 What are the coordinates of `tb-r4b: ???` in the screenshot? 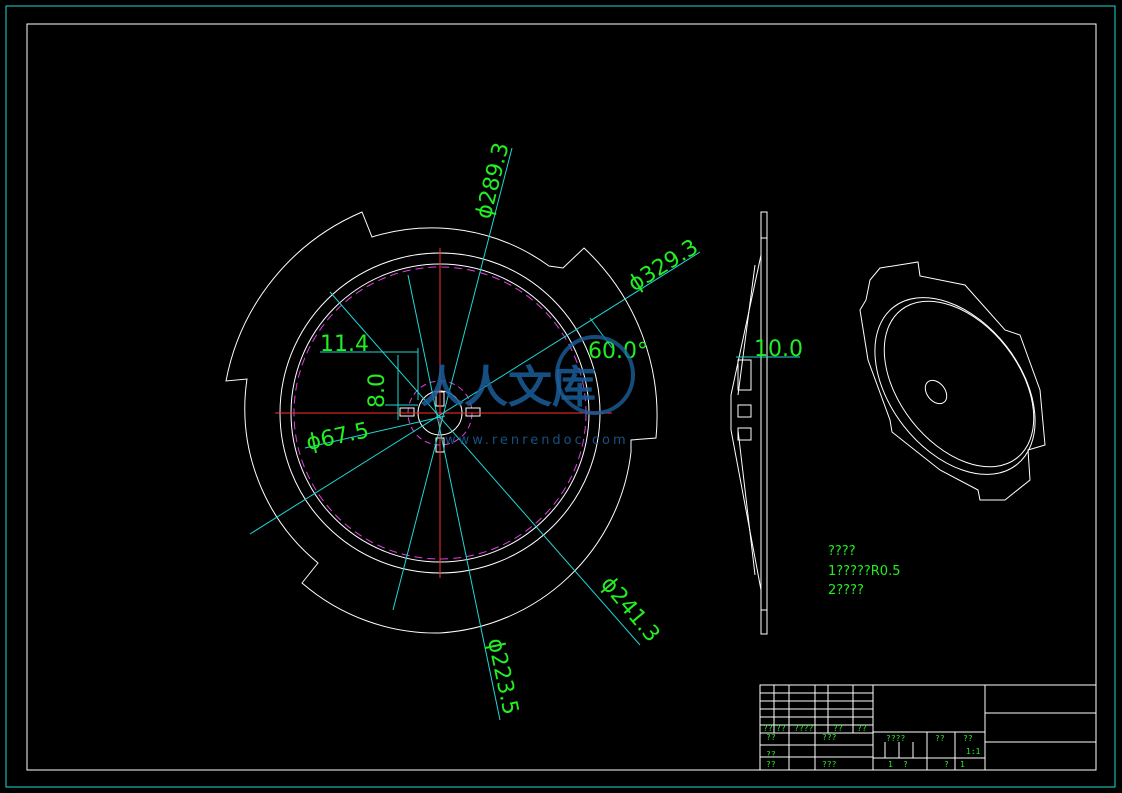 It's located at (829, 764).